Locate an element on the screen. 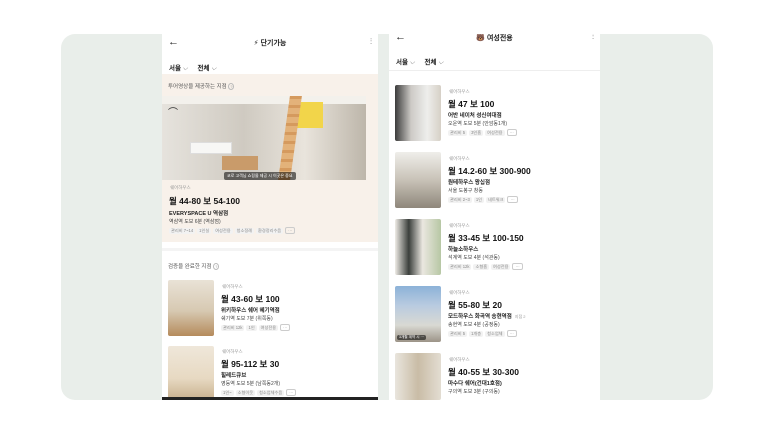 The image size is (773, 434). listing-location: 구의역 도보 3분 (구의동) is located at coordinates (474, 392).